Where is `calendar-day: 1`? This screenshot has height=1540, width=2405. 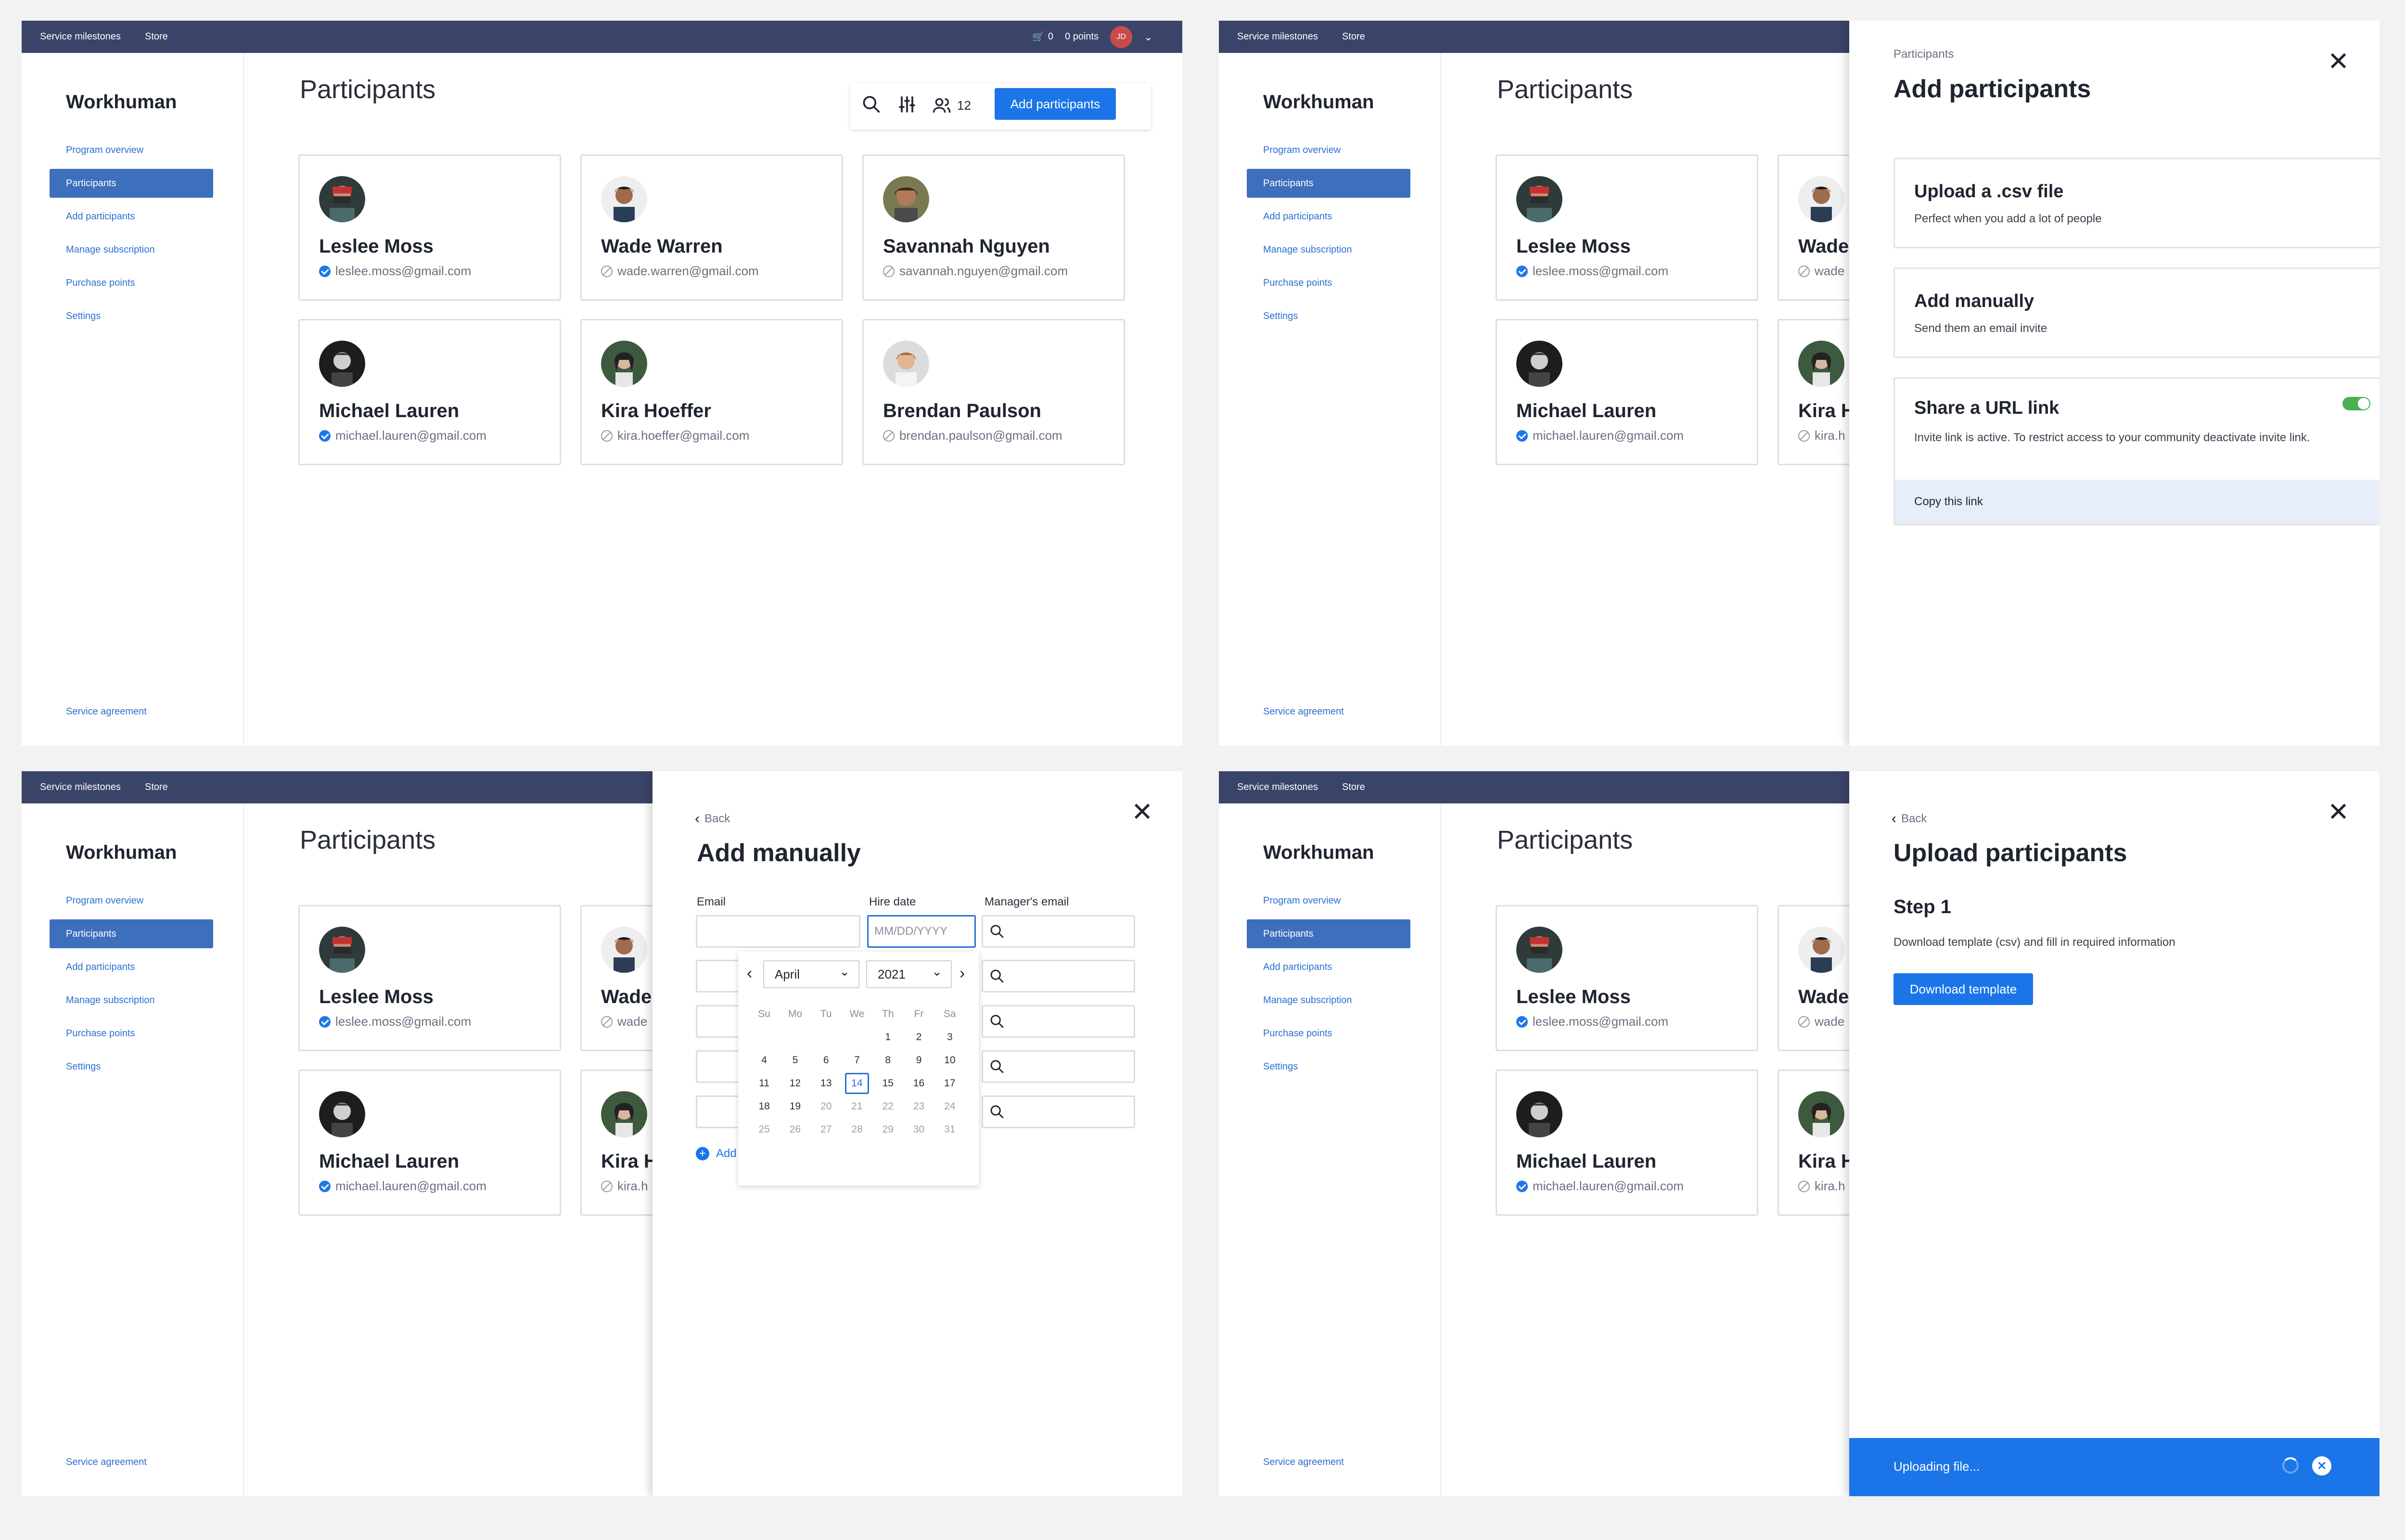
calendar-day: 1 is located at coordinates (887, 1038).